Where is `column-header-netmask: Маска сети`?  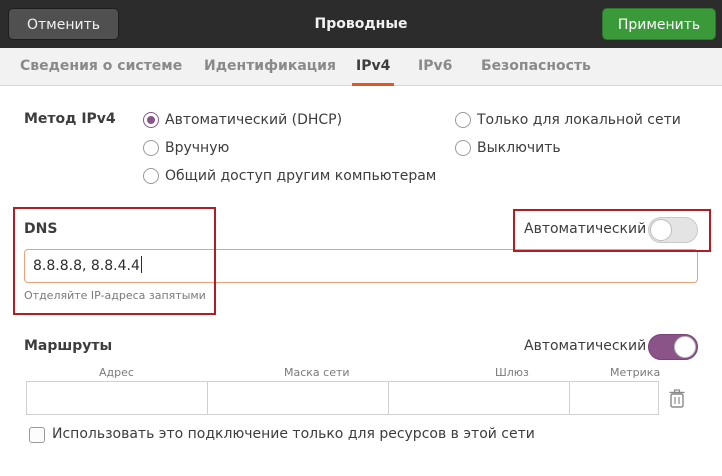
column-header-netmask: Маска сети is located at coordinates (317, 372).